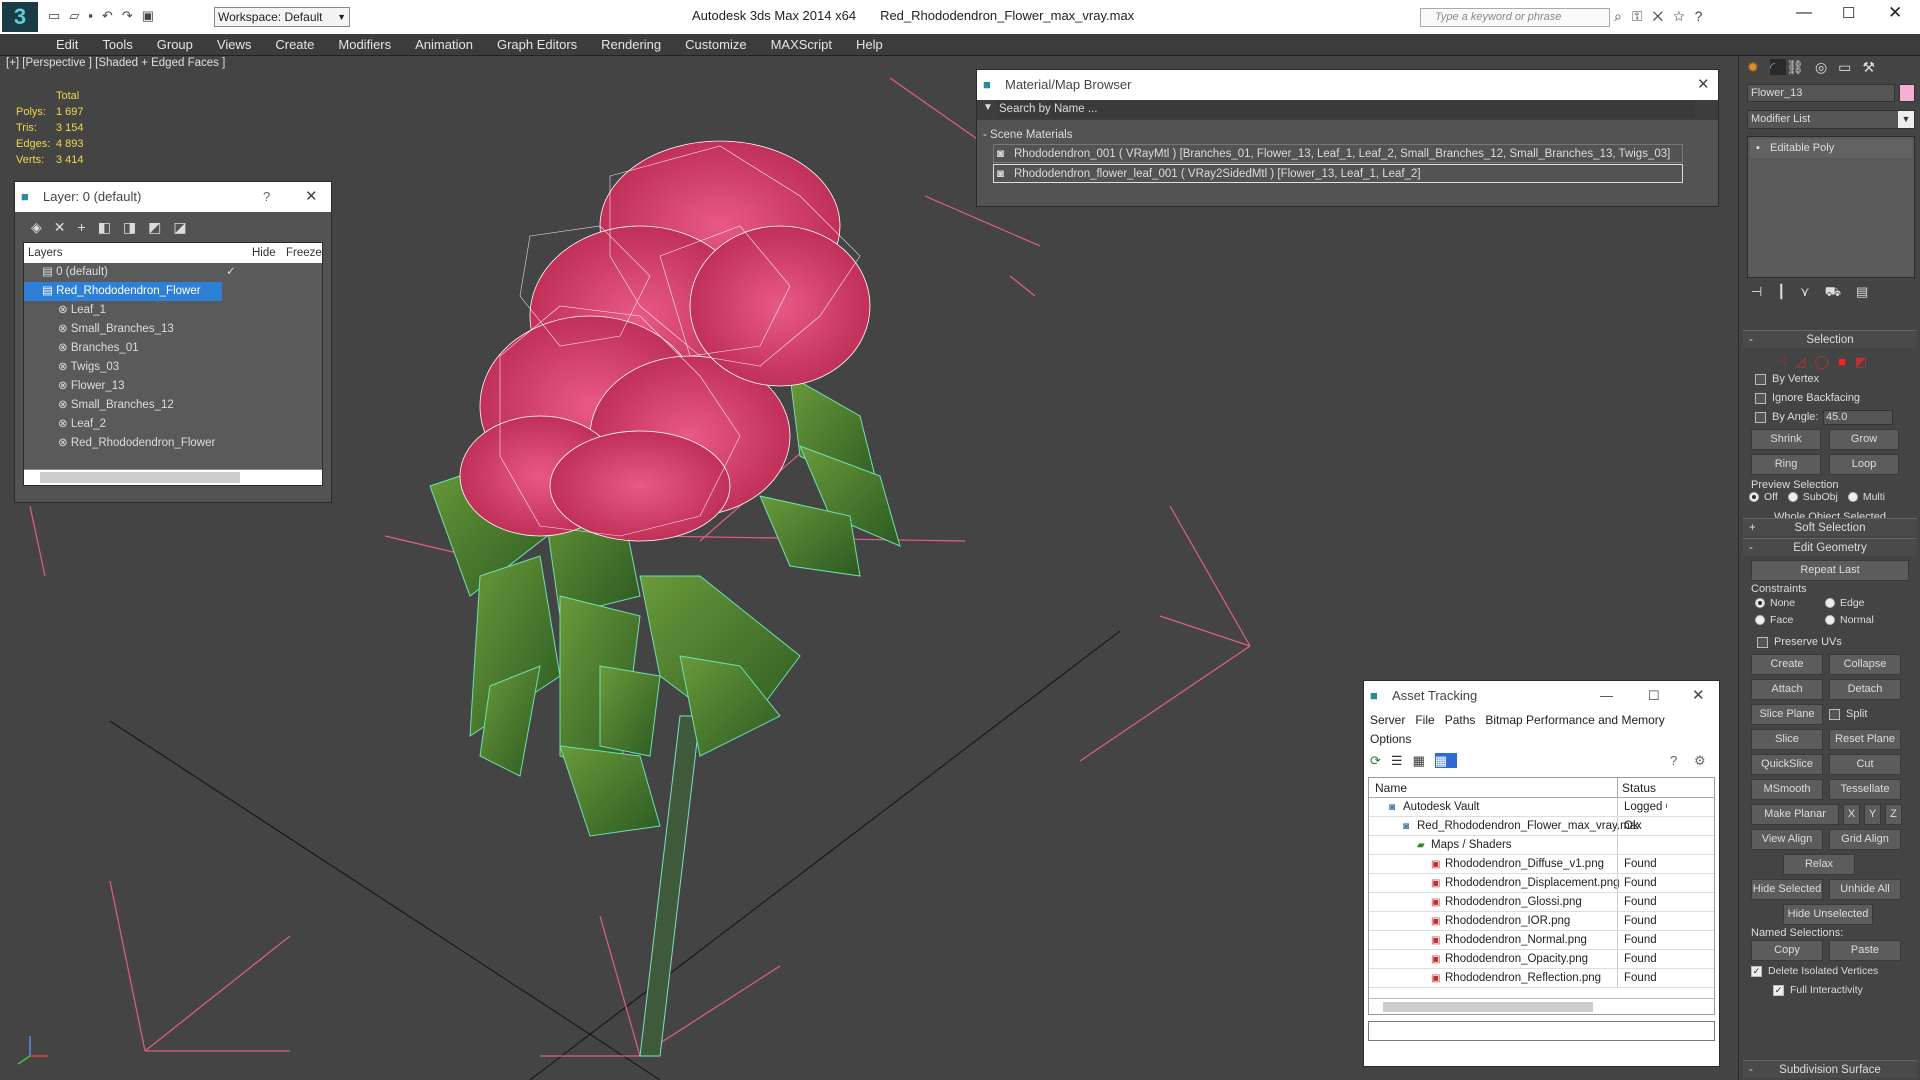 Image resolution: width=1920 pixels, height=1080 pixels. I want to click on asset-row: ▣ Rhododendron_IOR.png Found, so click(1541, 921).